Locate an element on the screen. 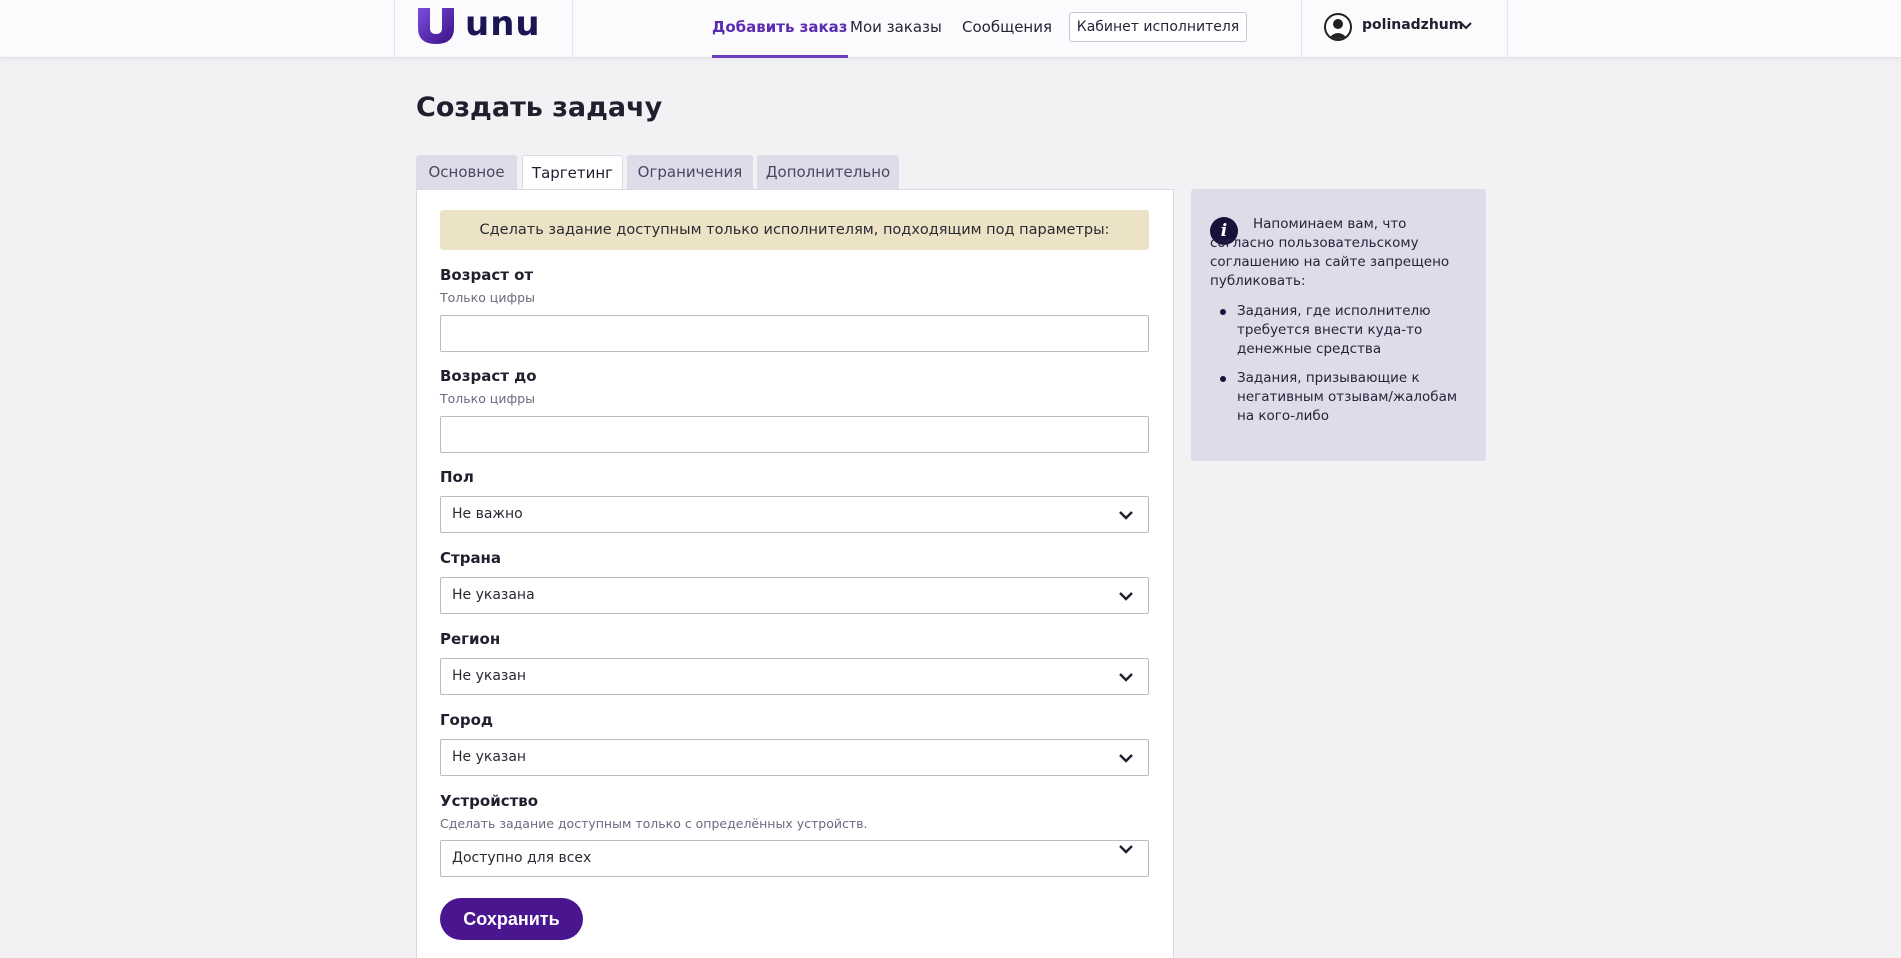  region-label: Регион is located at coordinates (470, 639).